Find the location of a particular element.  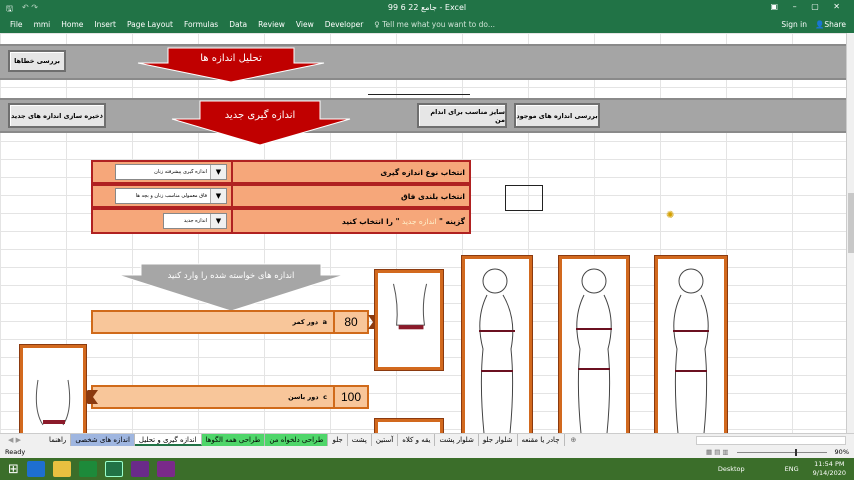

person-icon: 👤 is located at coordinates (820, 24).